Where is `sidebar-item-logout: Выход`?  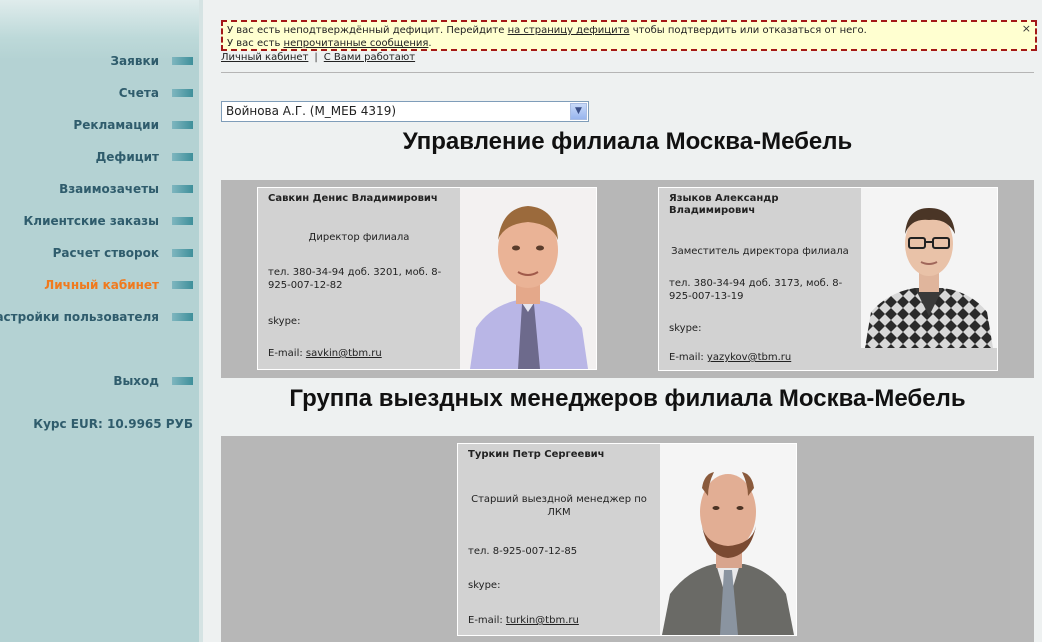 sidebar-item-logout: Выход is located at coordinates (153, 381).